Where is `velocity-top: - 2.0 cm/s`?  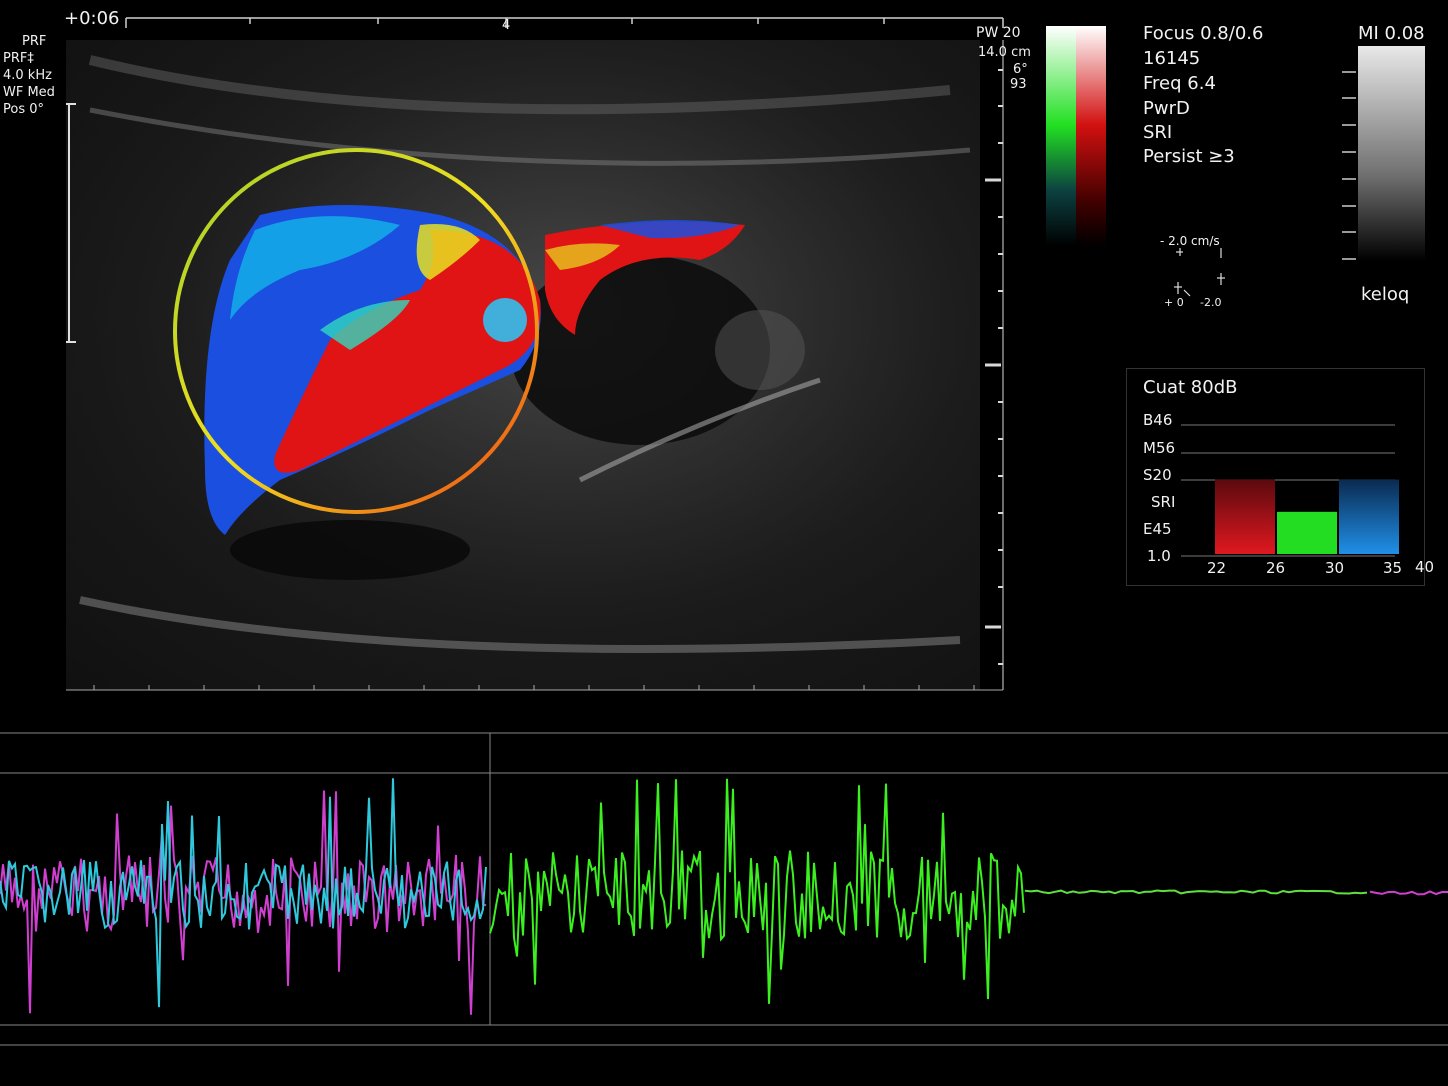 velocity-top: - 2.0 cm/s is located at coordinates (1190, 241).